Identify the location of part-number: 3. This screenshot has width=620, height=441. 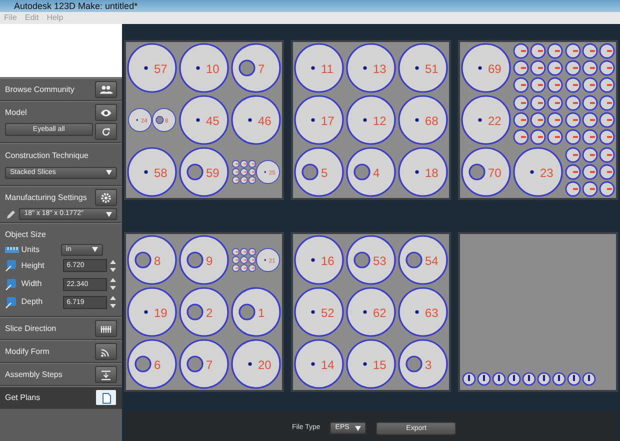
(428, 365).